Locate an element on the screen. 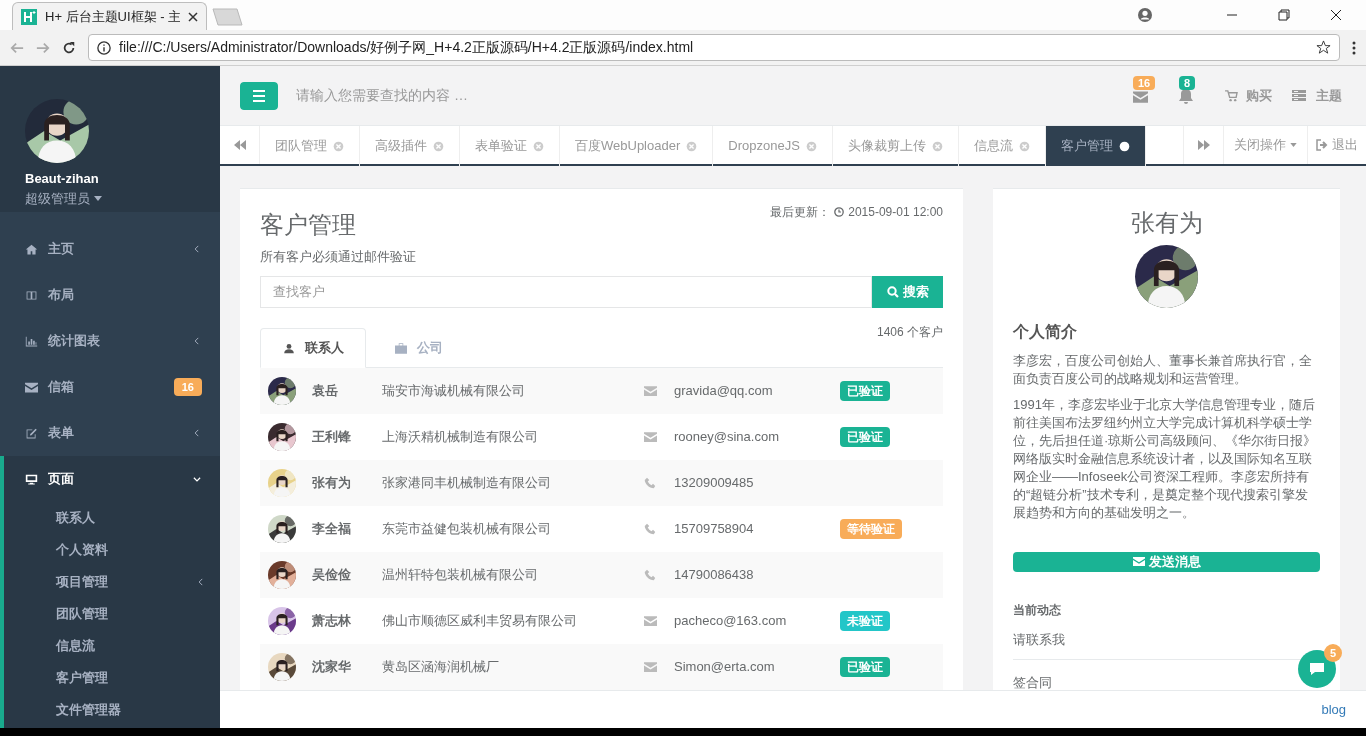 The image size is (1366, 736). section-heading: 当前动态 is located at coordinates (1037, 610).